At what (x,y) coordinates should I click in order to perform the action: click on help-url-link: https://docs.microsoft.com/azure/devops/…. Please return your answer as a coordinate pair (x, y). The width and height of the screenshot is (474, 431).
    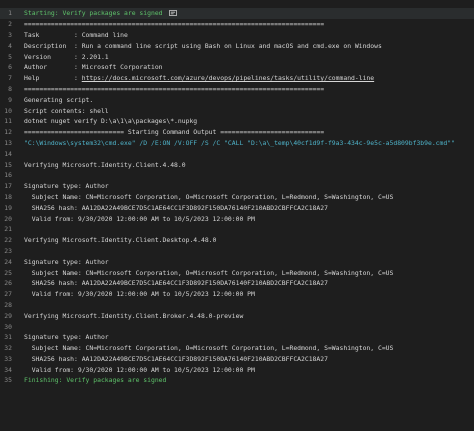
    Looking at the image, I should click on (228, 78).